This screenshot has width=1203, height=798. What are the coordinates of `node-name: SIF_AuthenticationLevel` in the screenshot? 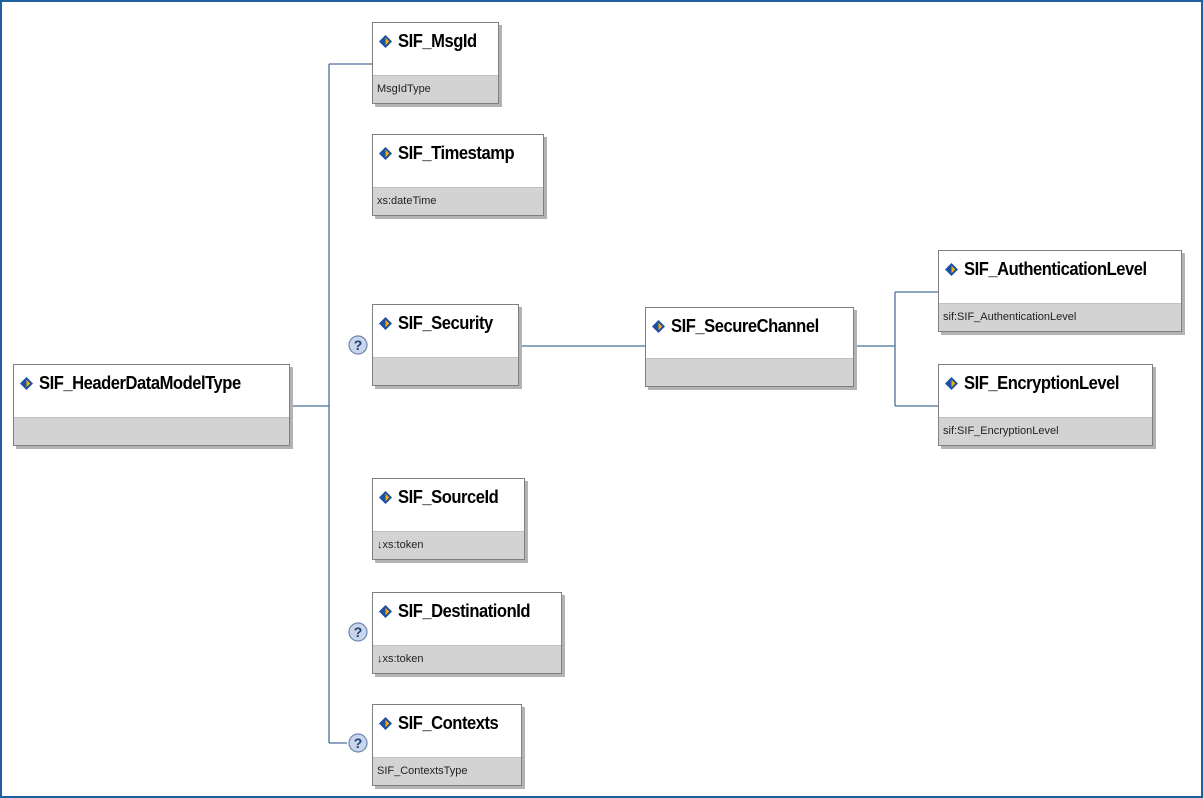 It's located at (1055, 268).